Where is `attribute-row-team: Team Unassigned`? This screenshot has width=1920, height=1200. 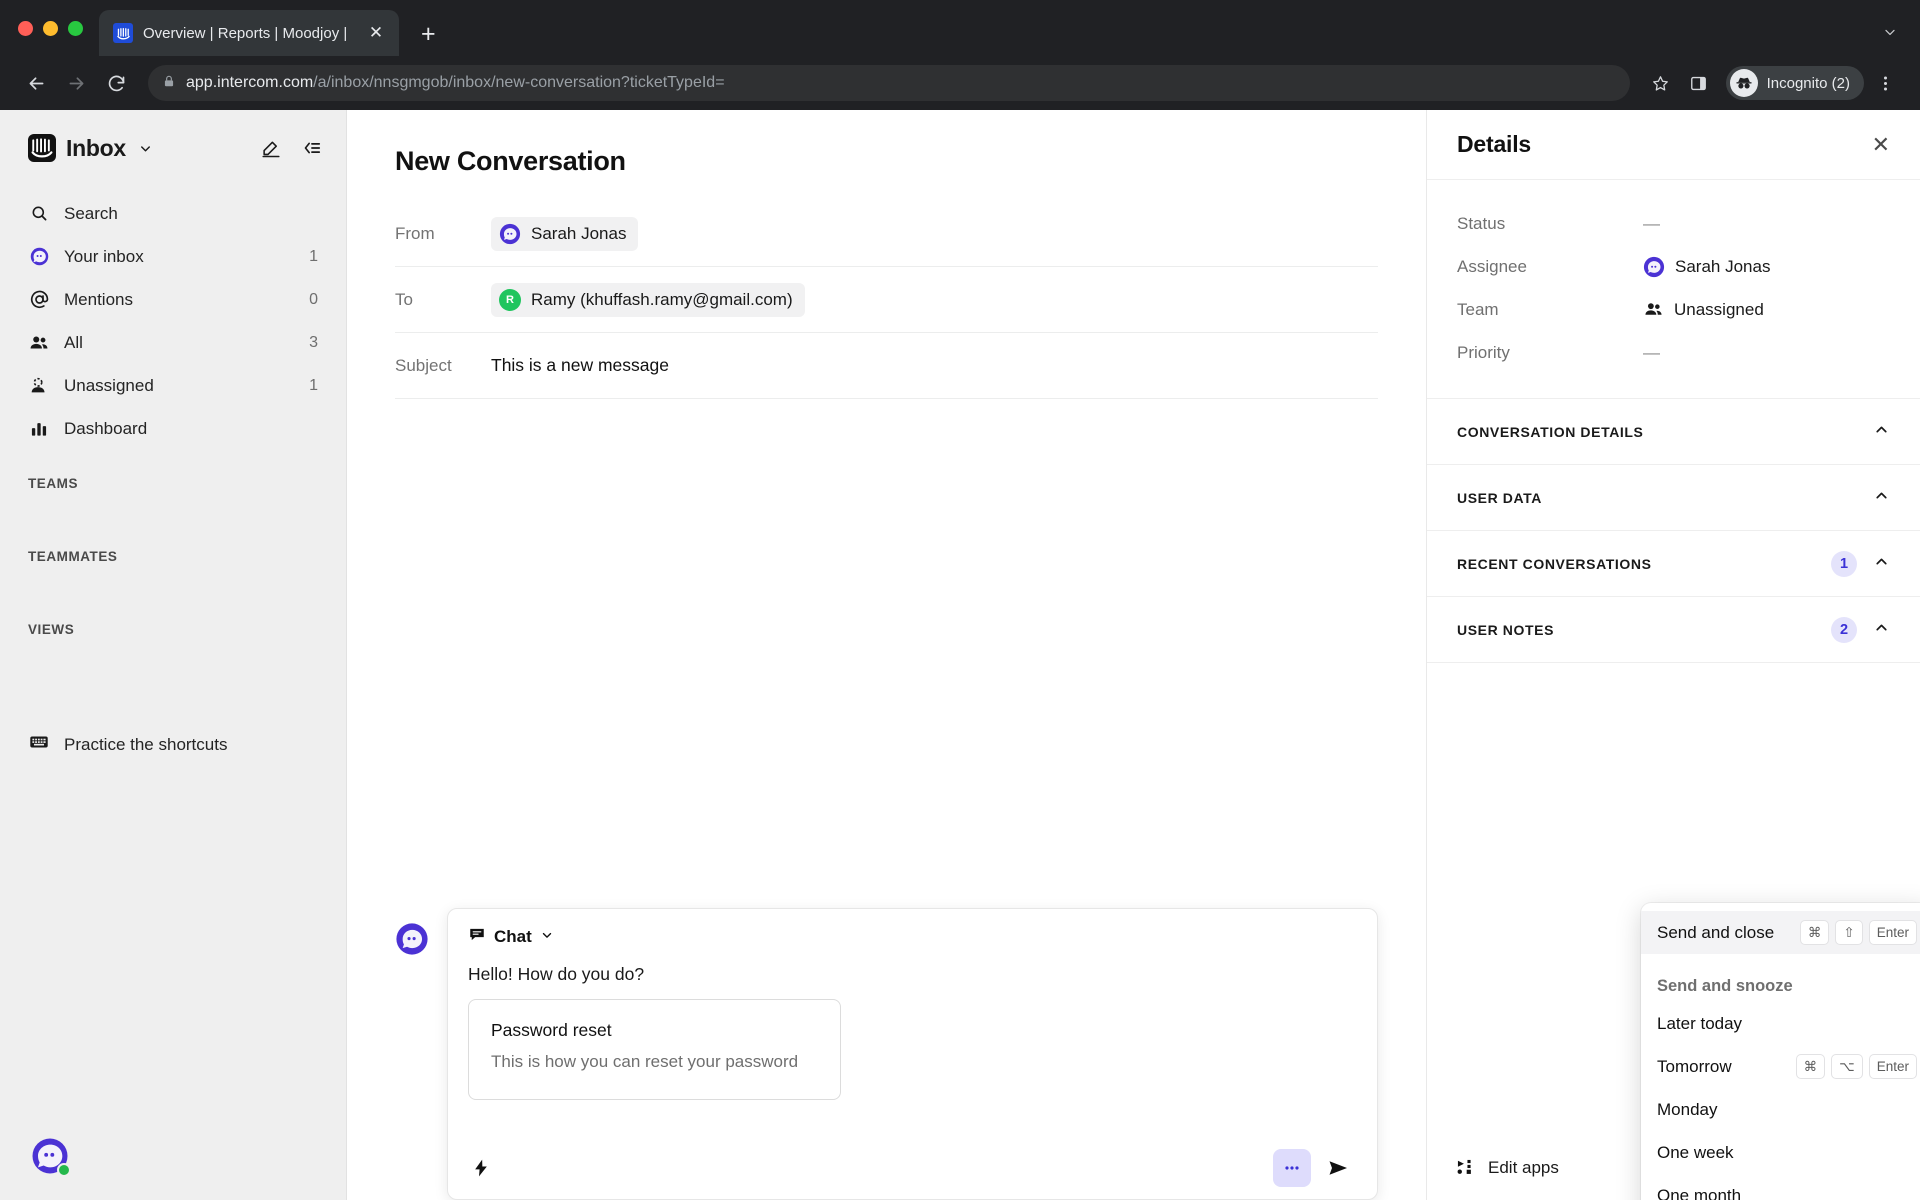 attribute-row-team: Team Unassigned is located at coordinates (1673, 309).